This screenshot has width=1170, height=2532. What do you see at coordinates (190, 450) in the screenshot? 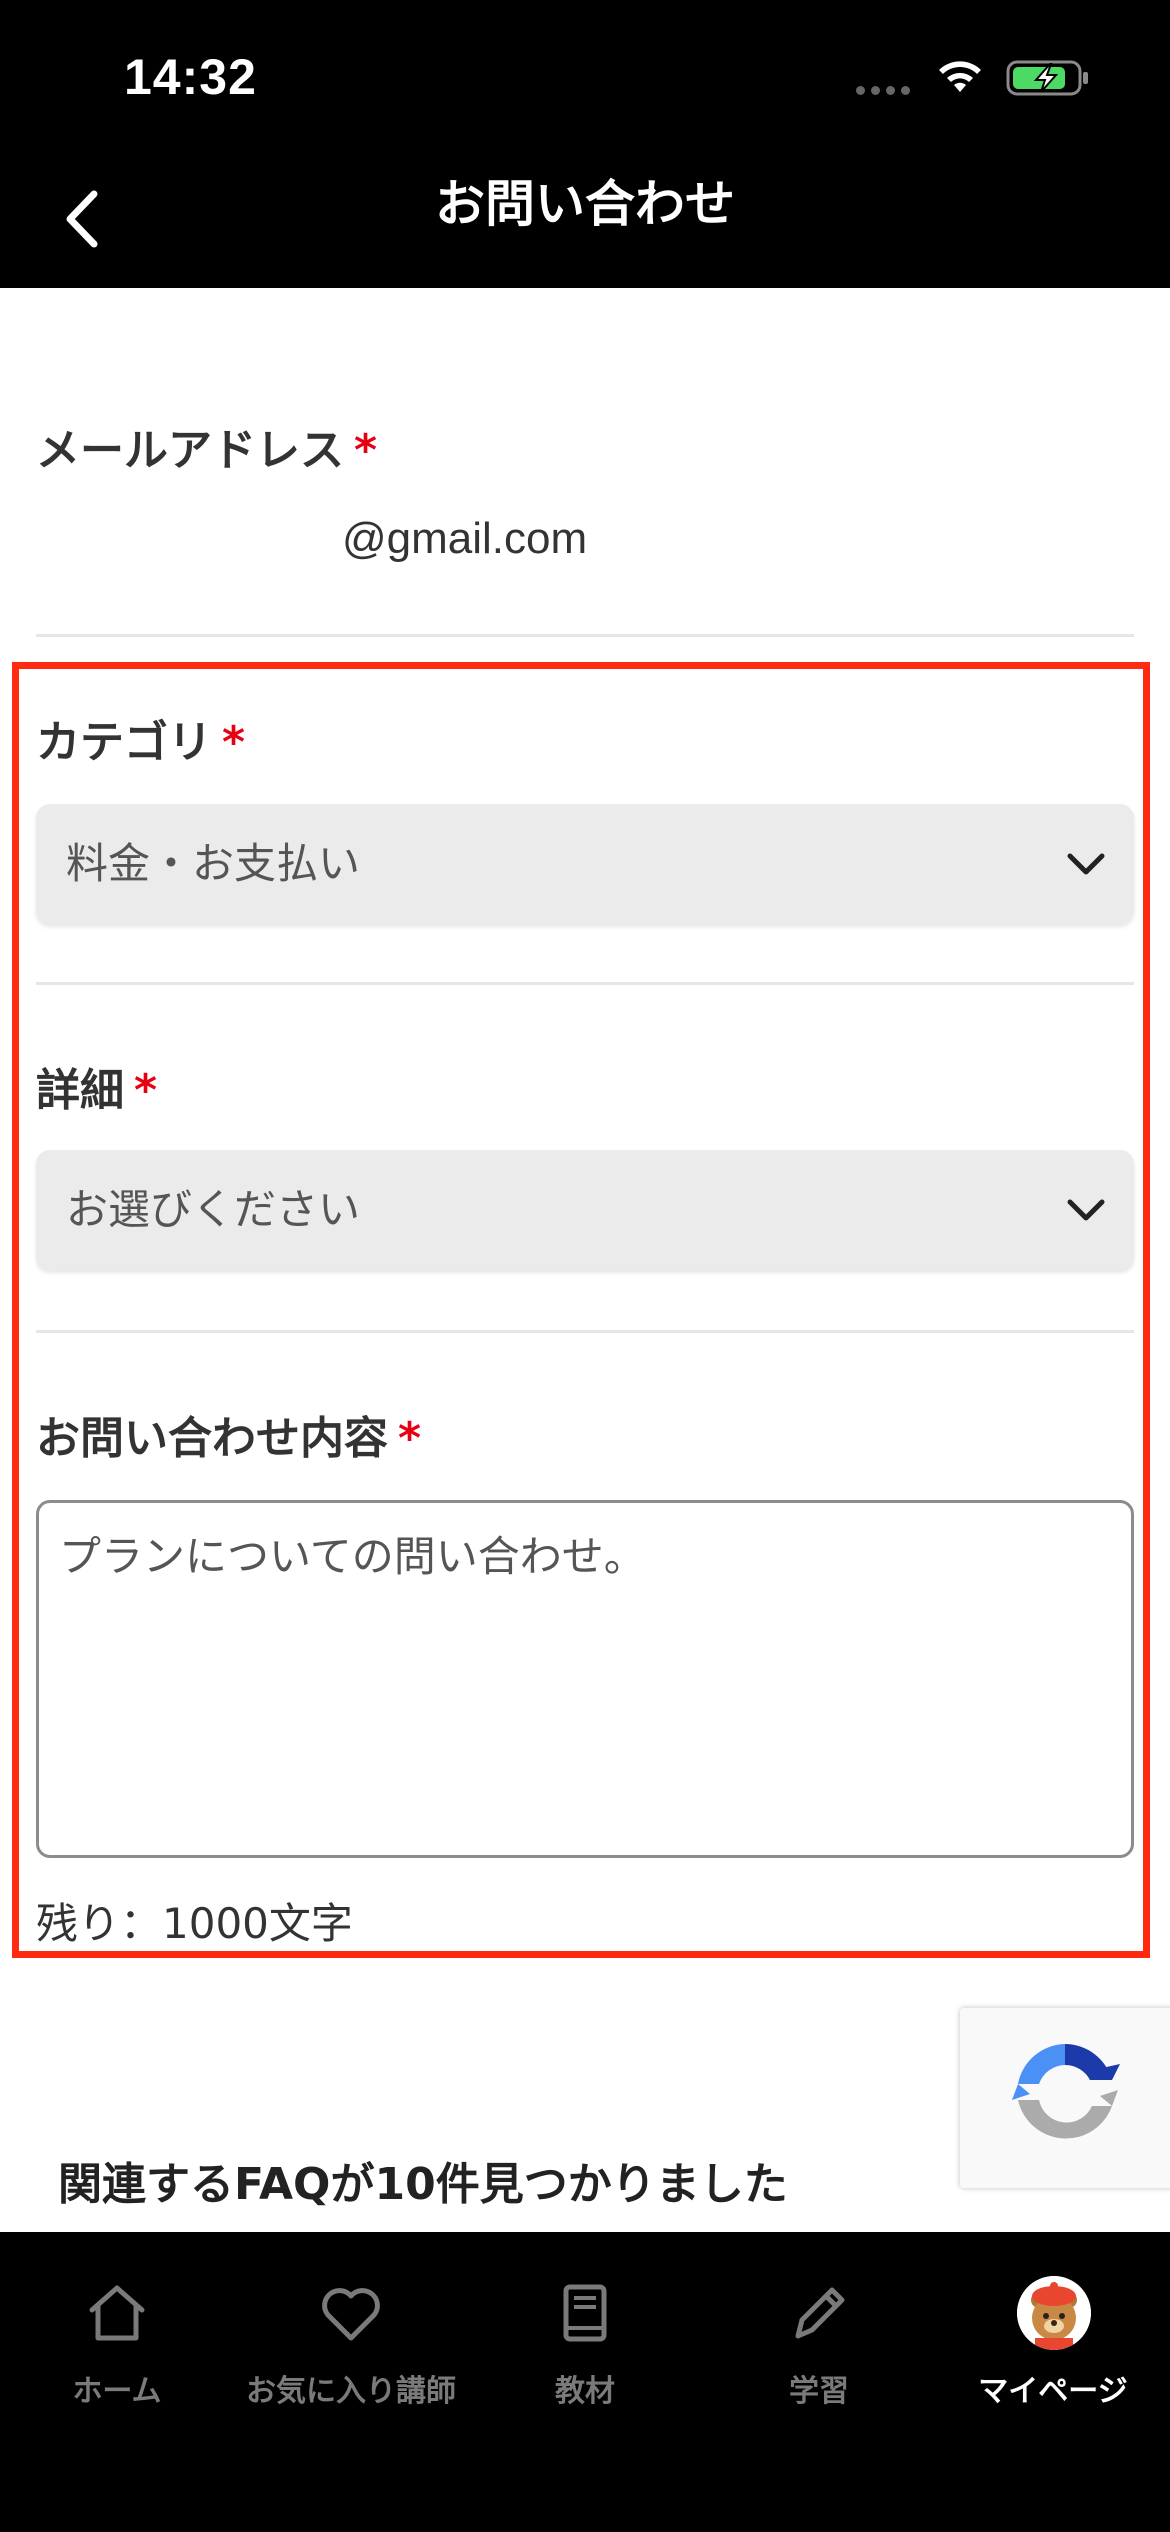
I see `email-label-text: メールアドレス` at bounding box center [190, 450].